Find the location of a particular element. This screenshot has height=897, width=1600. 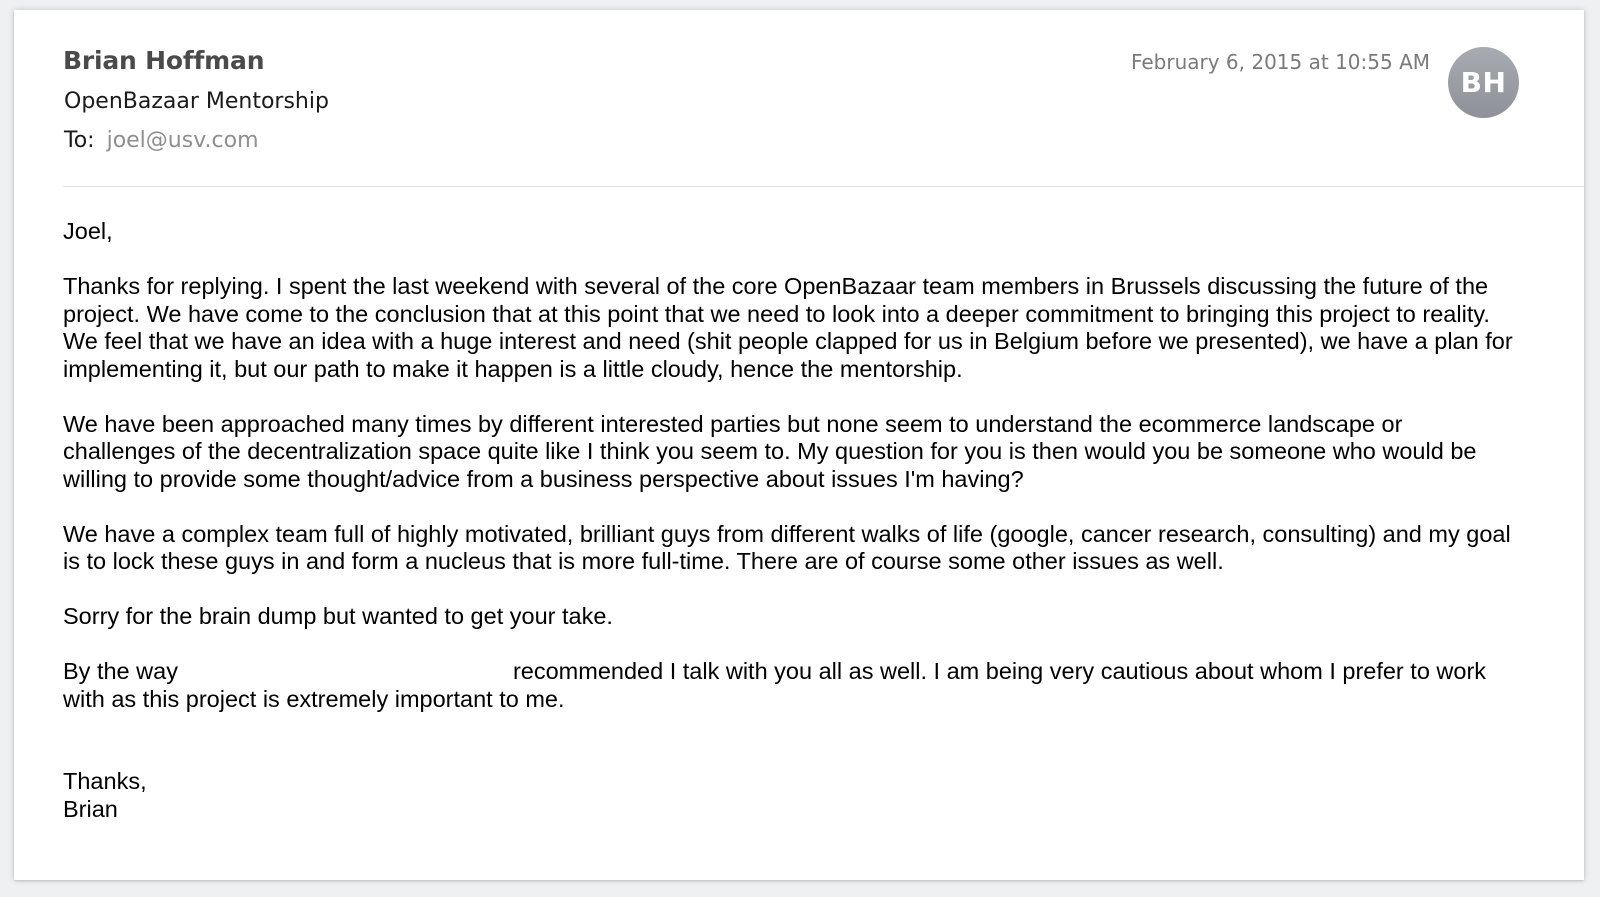

recipient-line: To: joel@usv.com is located at coordinates (161, 140).